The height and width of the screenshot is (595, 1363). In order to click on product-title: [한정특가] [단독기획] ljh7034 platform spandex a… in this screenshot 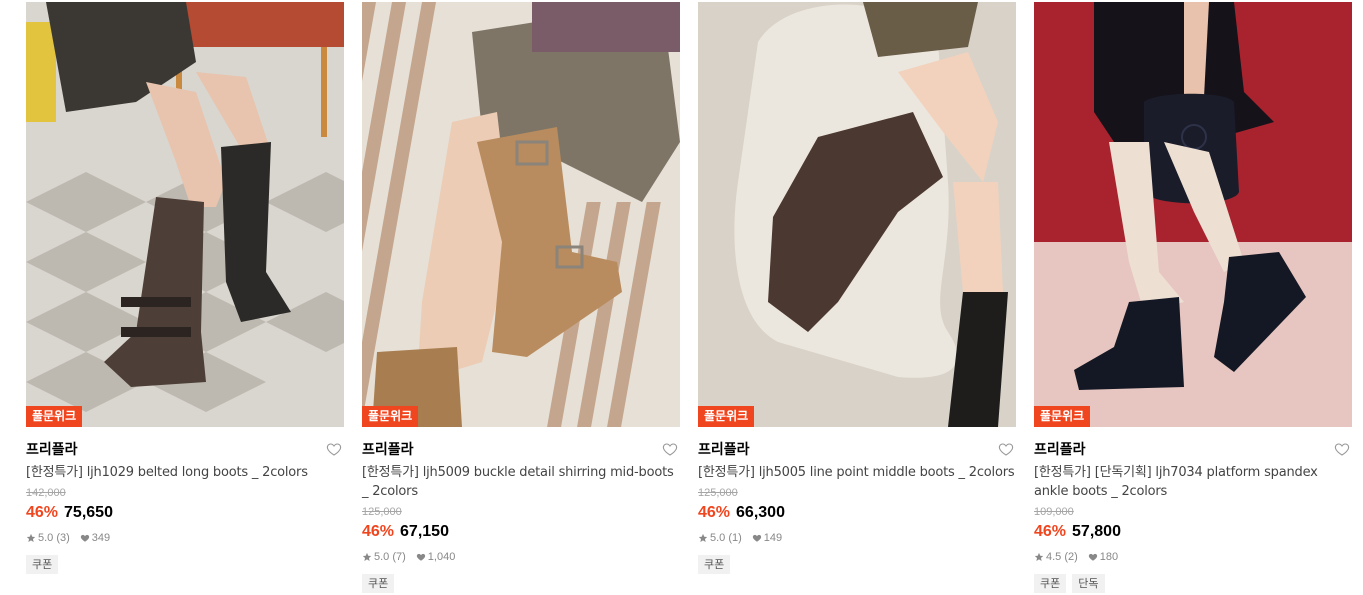, I will do `click(1193, 482)`.